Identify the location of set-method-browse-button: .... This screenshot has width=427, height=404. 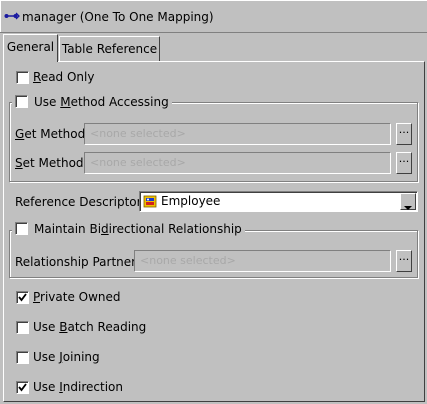
(404, 163).